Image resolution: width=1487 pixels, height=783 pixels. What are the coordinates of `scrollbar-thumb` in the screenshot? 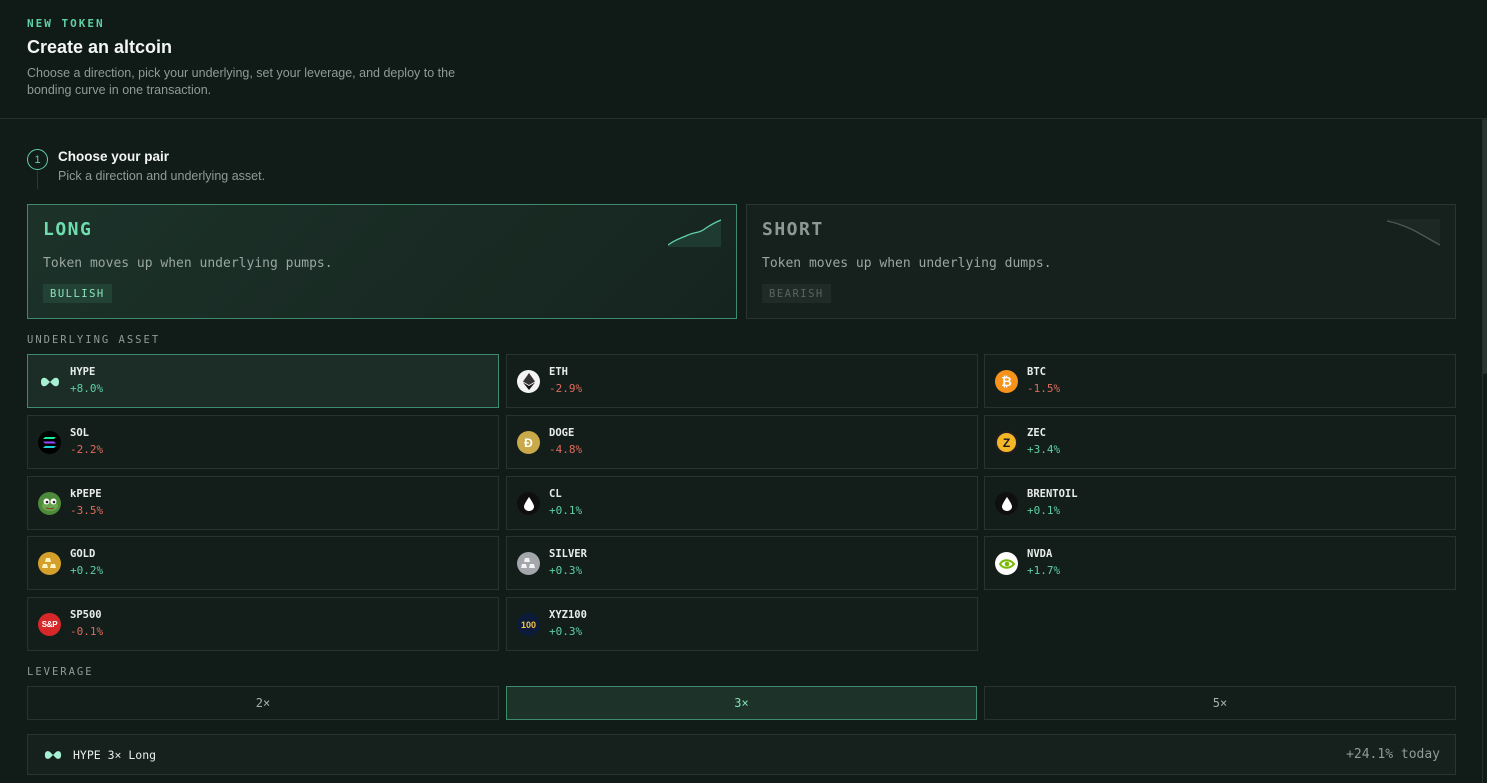 It's located at (1485, 246).